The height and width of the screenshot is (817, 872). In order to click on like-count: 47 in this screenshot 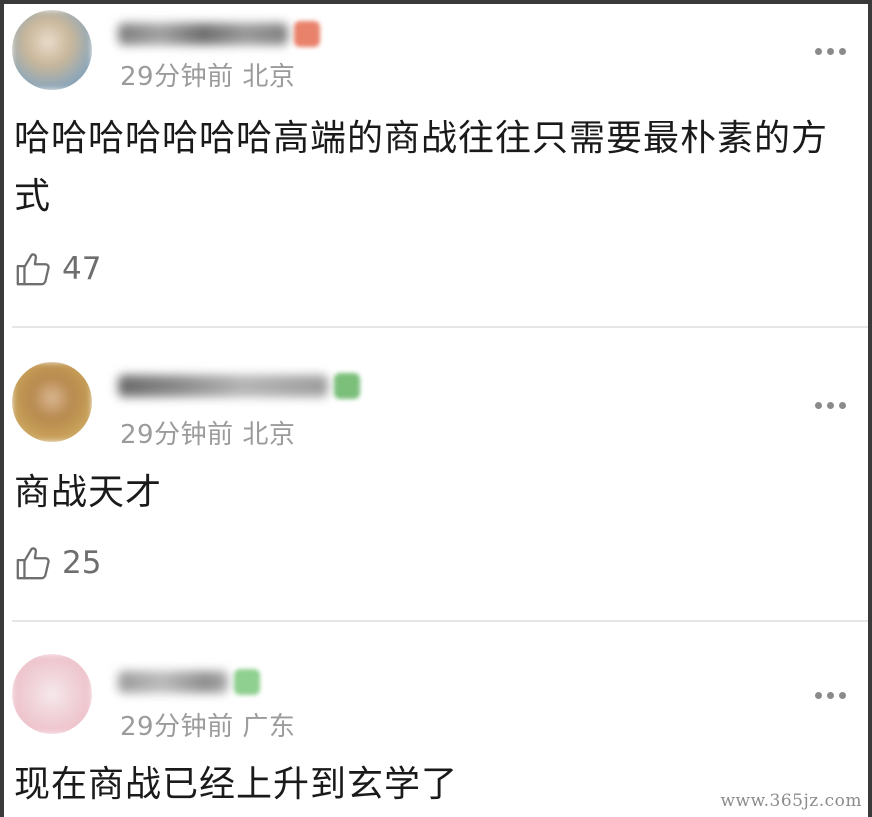, I will do `click(82, 269)`.